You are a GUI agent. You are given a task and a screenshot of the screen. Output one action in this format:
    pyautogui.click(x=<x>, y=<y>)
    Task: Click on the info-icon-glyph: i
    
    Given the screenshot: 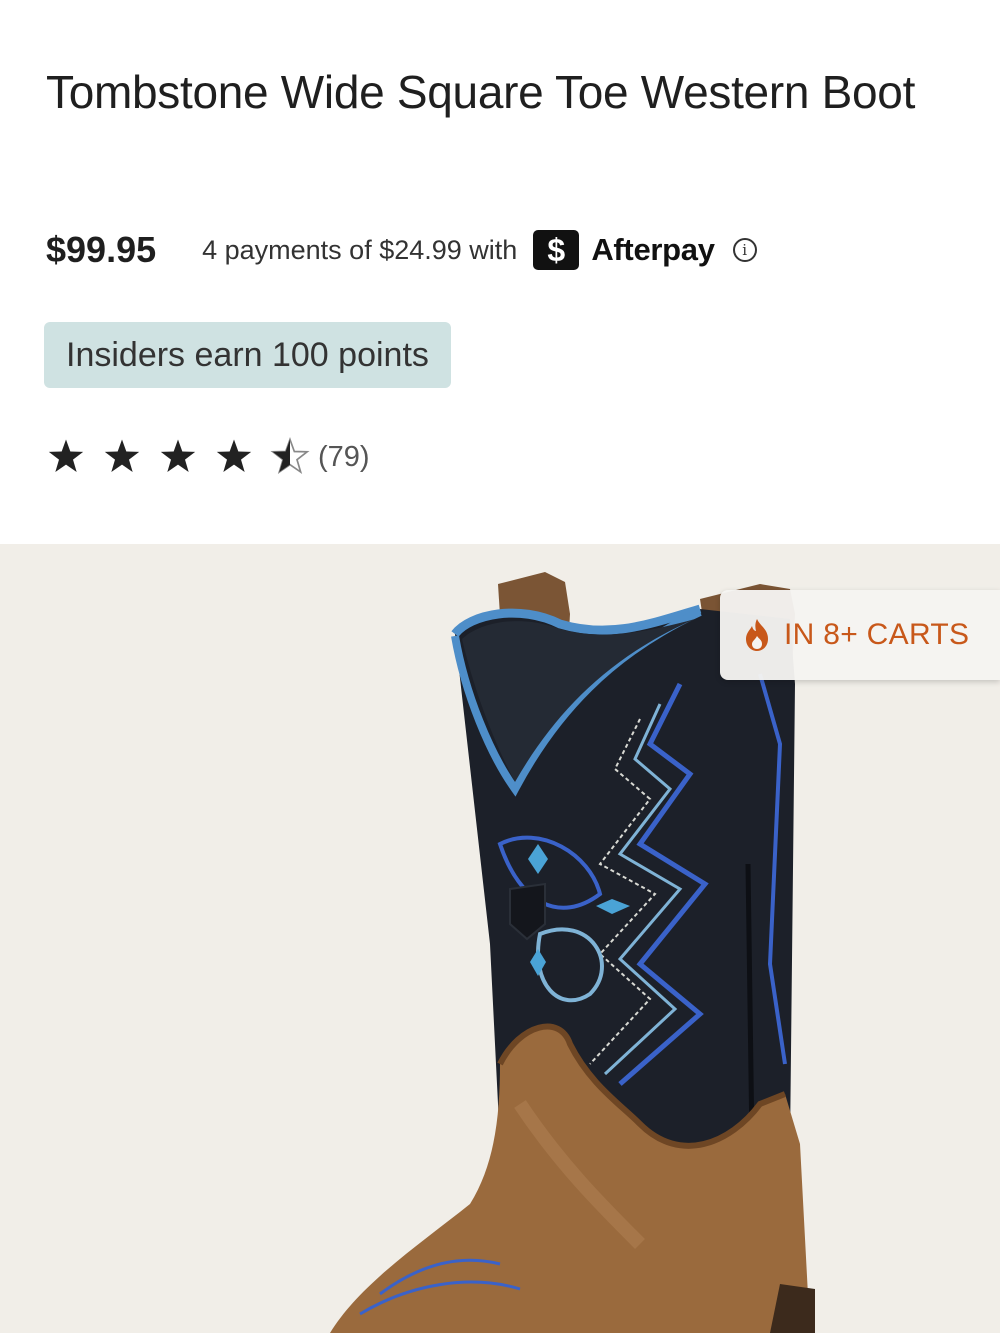 What is the action you would take?
    pyautogui.click(x=745, y=250)
    